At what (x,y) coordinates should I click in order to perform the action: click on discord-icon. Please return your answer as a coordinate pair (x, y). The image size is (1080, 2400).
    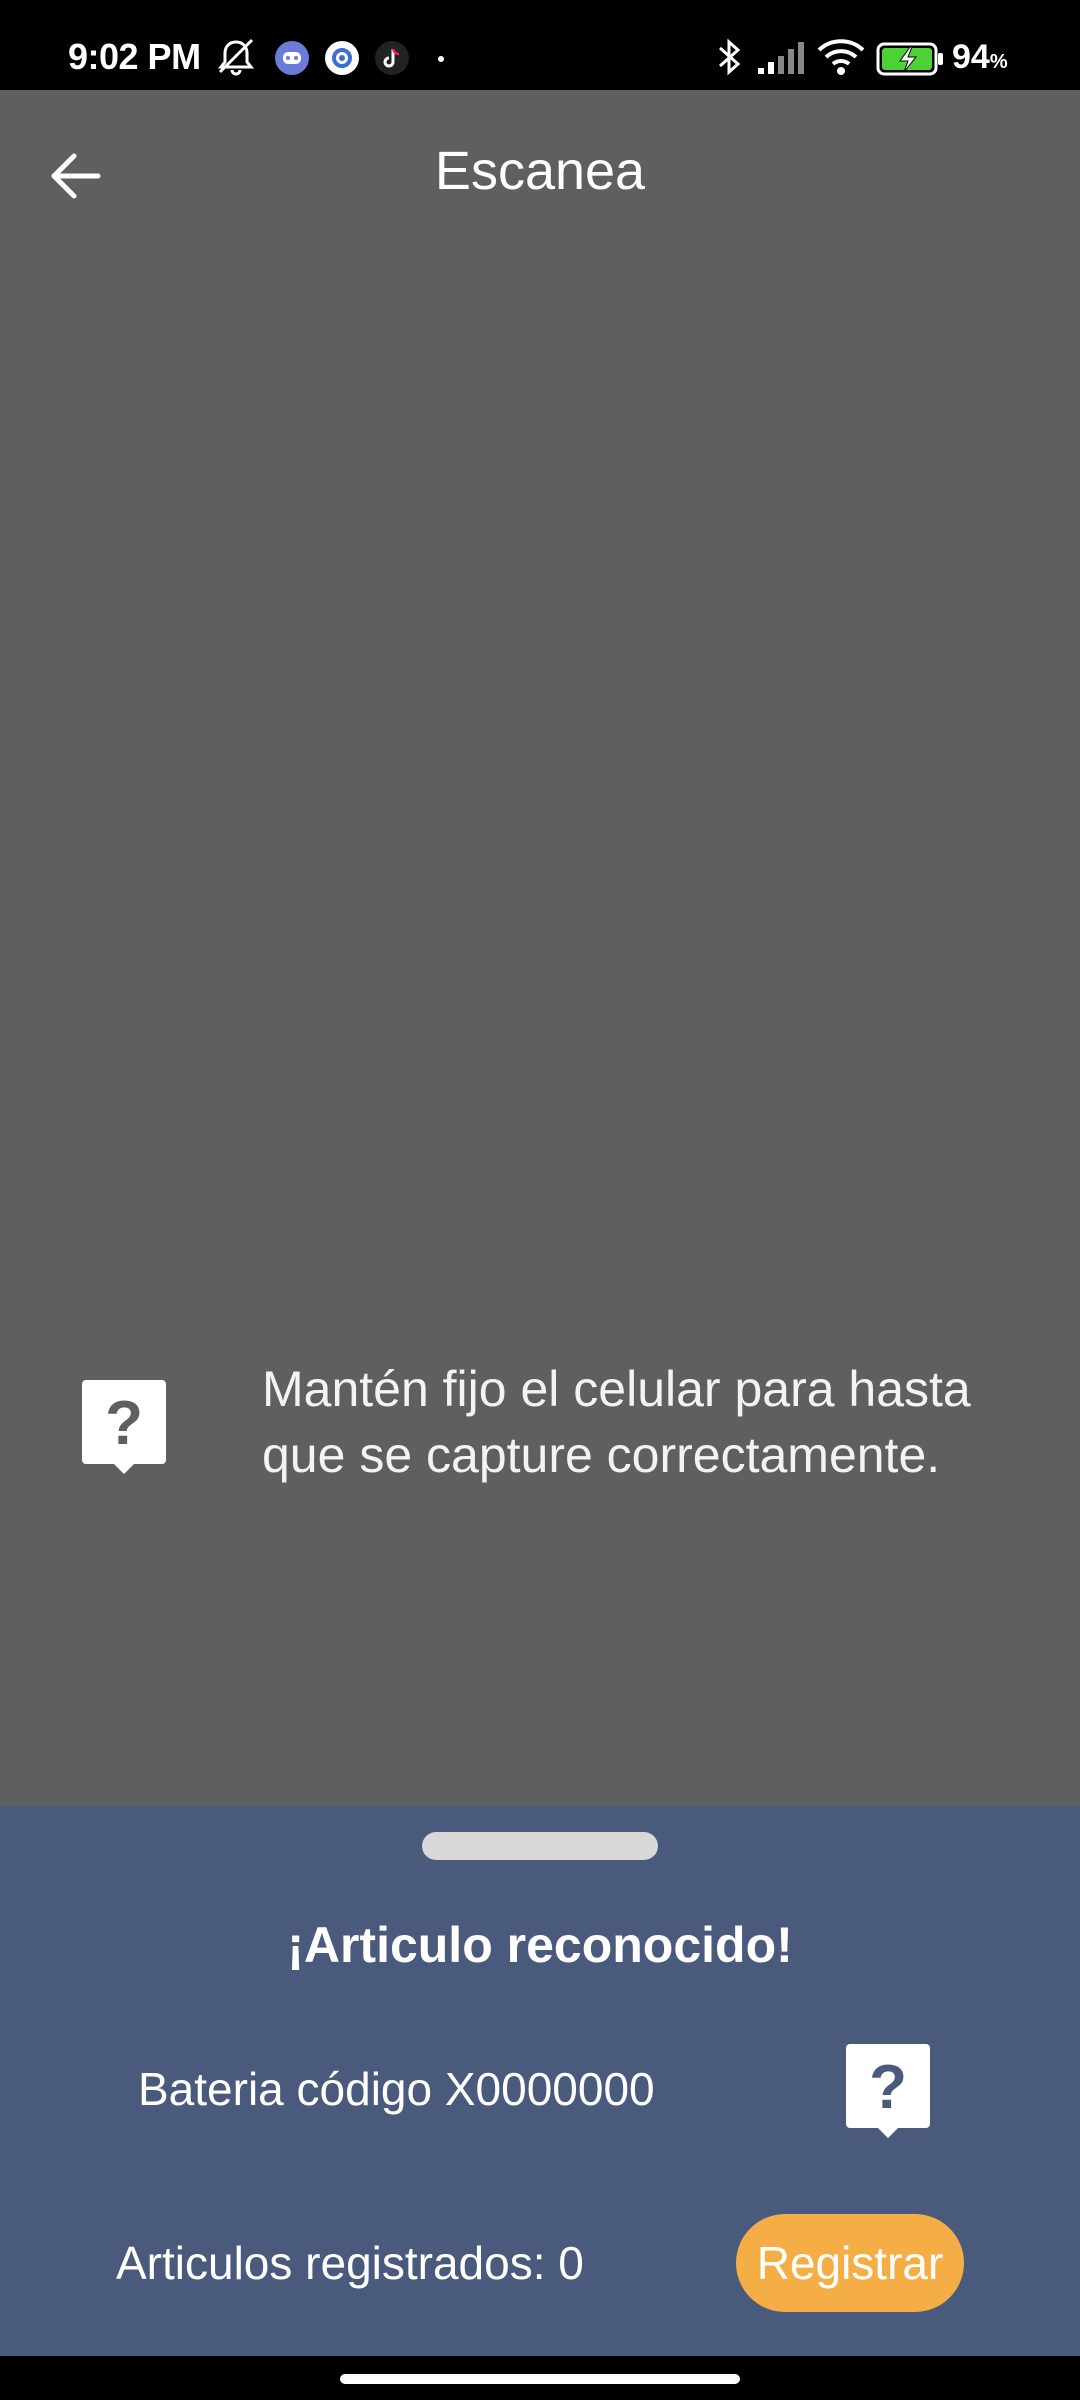
    Looking at the image, I should click on (292, 58).